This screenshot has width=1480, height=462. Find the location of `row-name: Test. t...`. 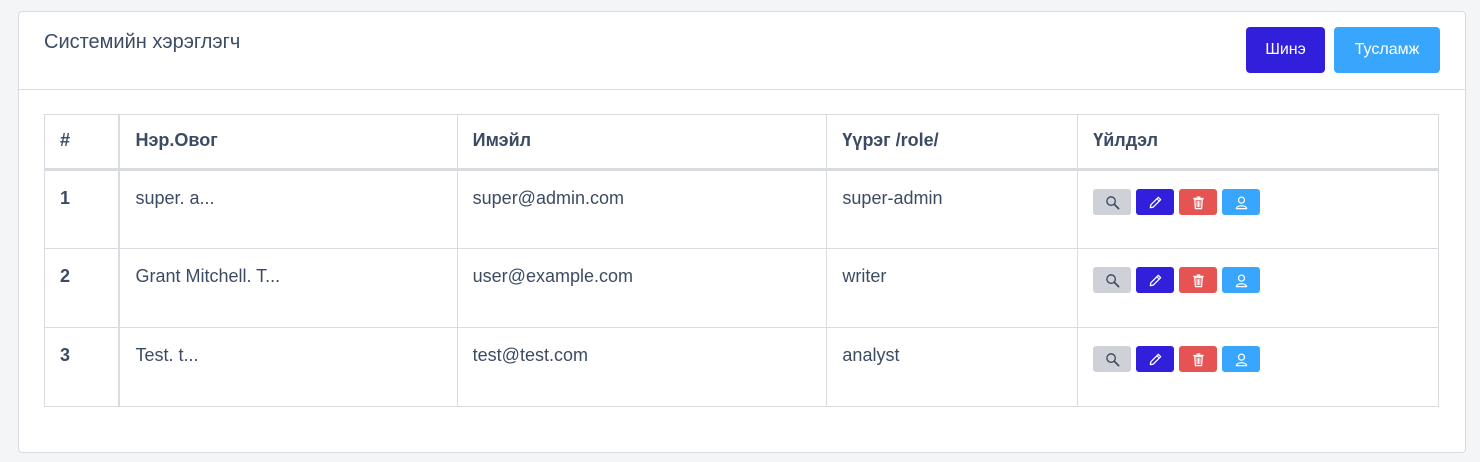

row-name: Test. t... is located at coordinates (288, 367).